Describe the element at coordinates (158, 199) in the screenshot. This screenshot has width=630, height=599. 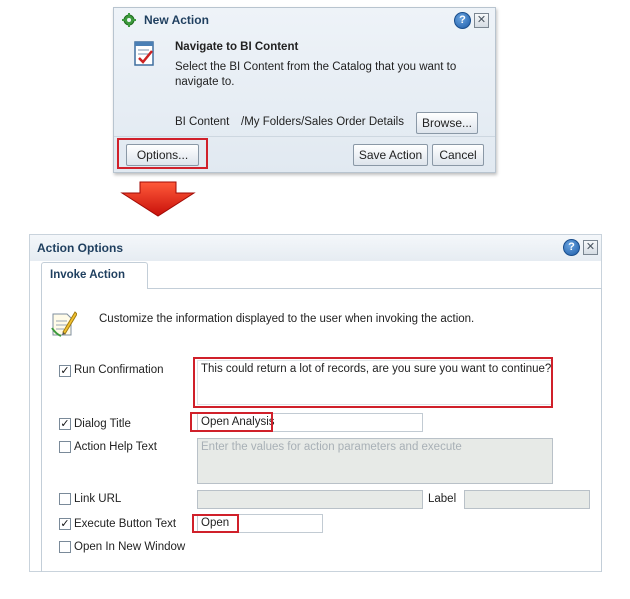
I see `down-arrow-icon` at that location.